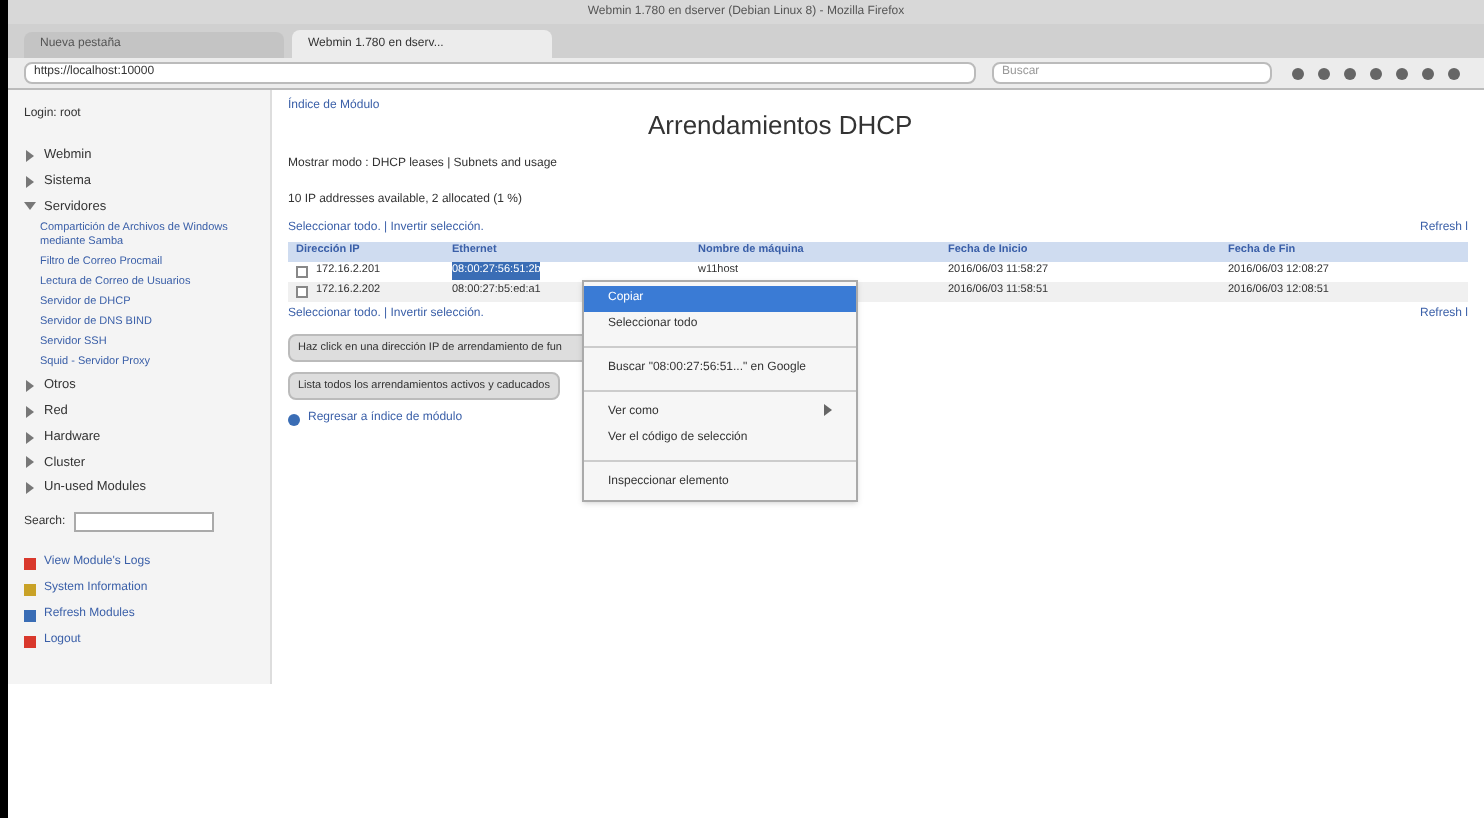  What do you see at coordinates (828, 410) in the screenshot?
I see `submenu-arrow-icon` at bounding box center [828, 410].